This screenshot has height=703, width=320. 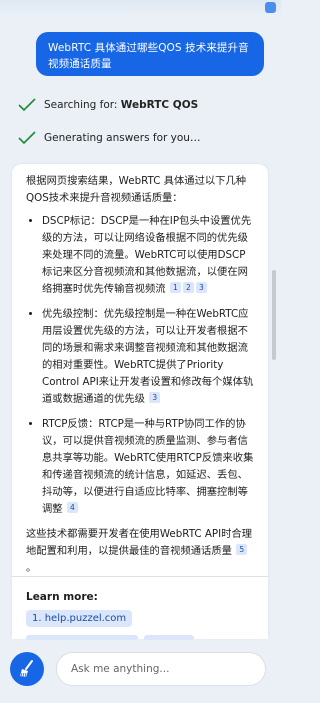 What do you see at coordinates (161, 669) in the screenshot?
I see `chat-input` at bounding box center [161, 669].